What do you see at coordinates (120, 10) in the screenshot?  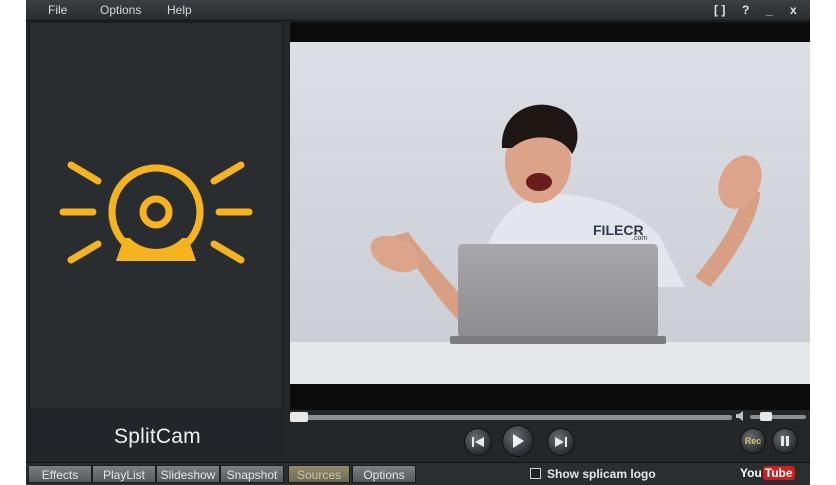 I see `menu-options: Options` at bounding box center [120, 10].